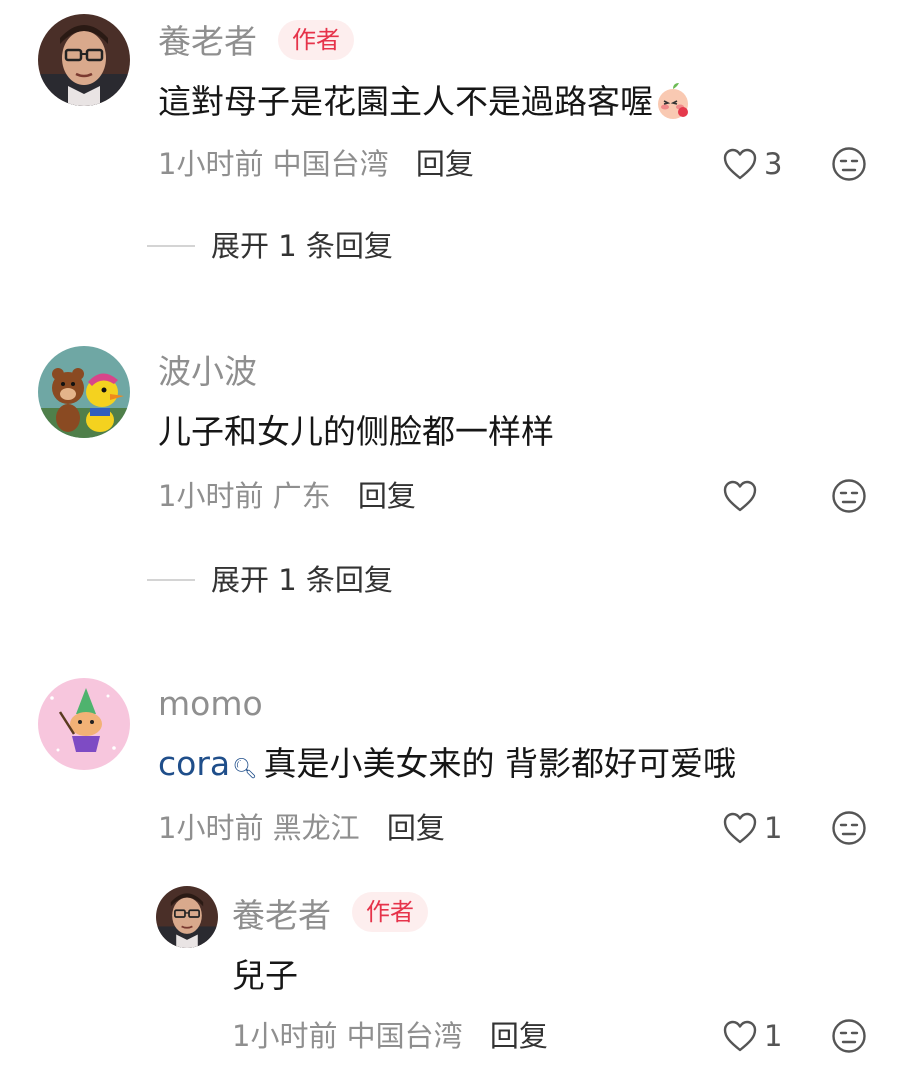  What do you see at coordinates (265, 975) in the screenshot?
I see `comment-text: 兒子` at bounding box center [265, 975].